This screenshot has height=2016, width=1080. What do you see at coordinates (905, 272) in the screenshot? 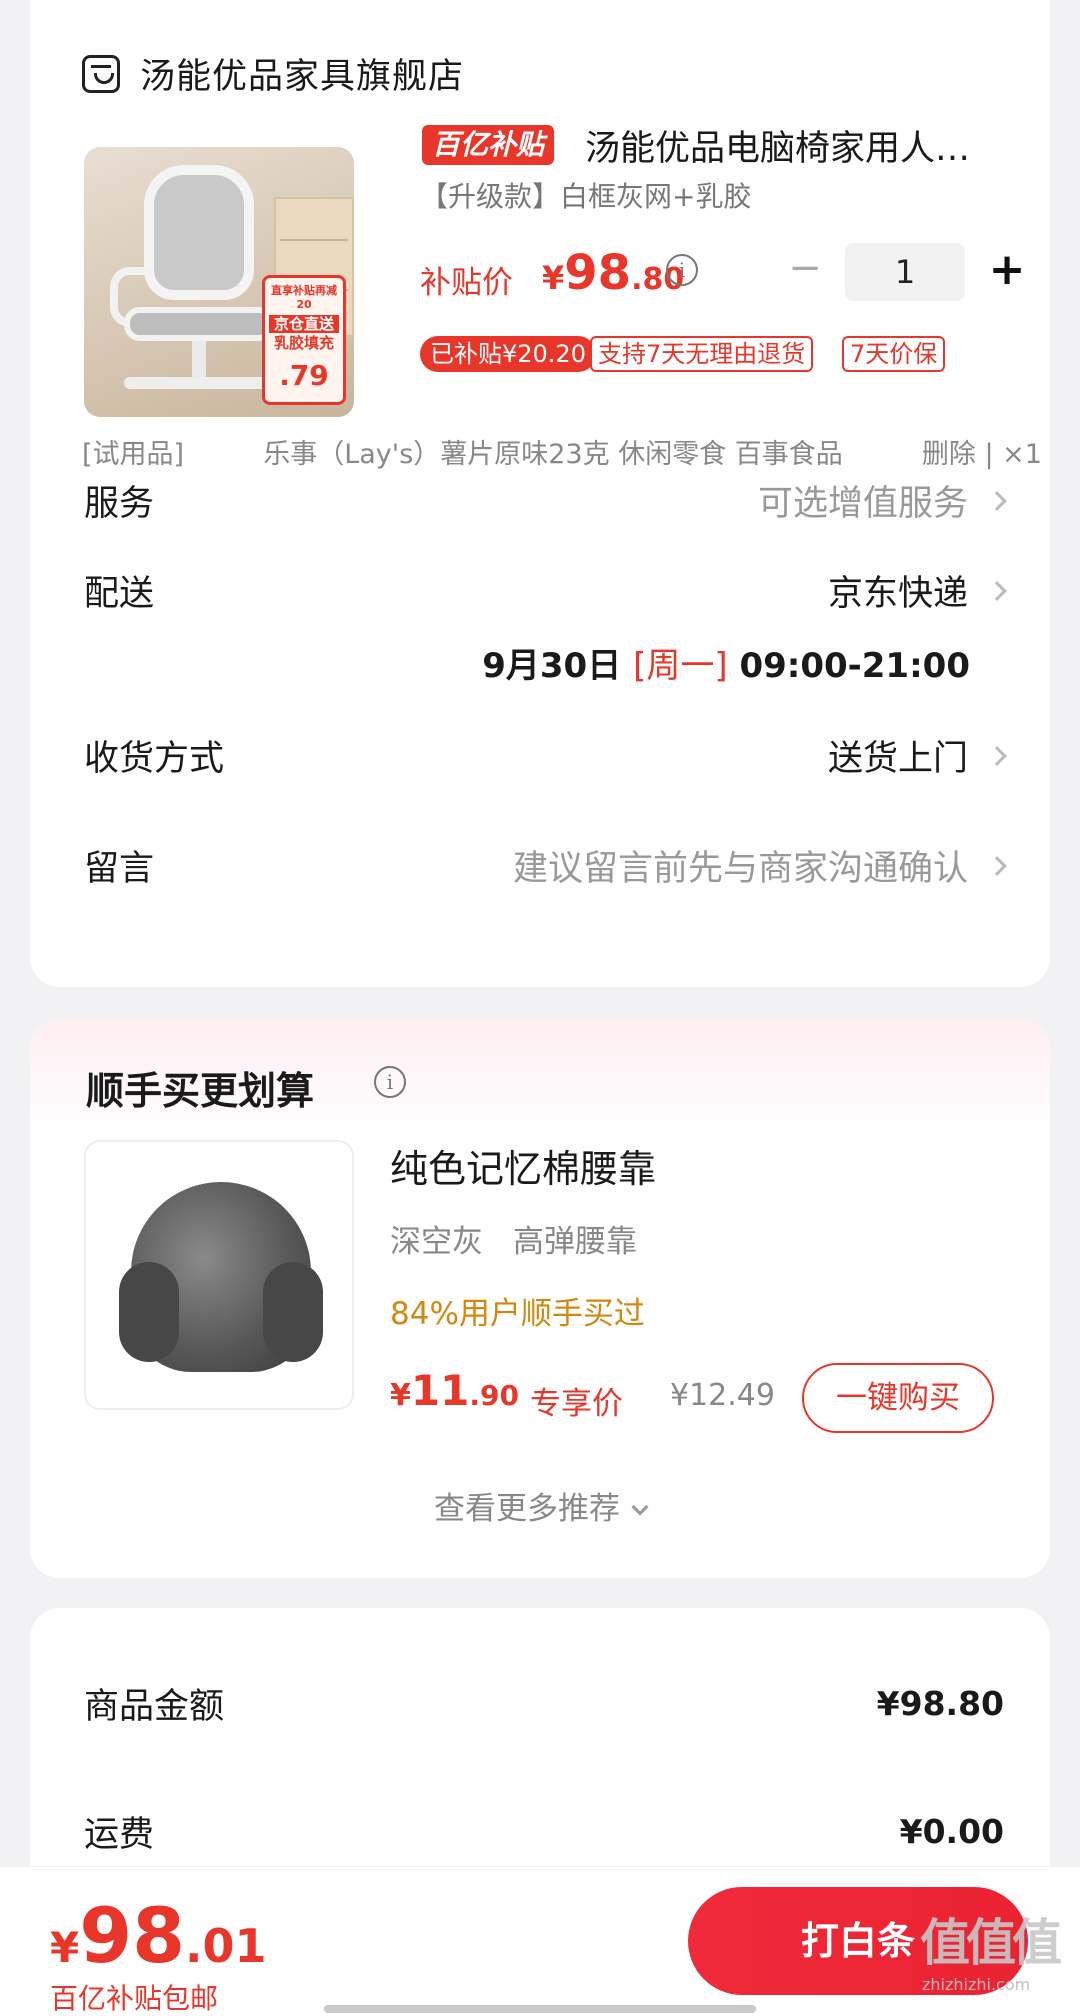
I see `quantity-field: 1` at bounding box center [905, 272].